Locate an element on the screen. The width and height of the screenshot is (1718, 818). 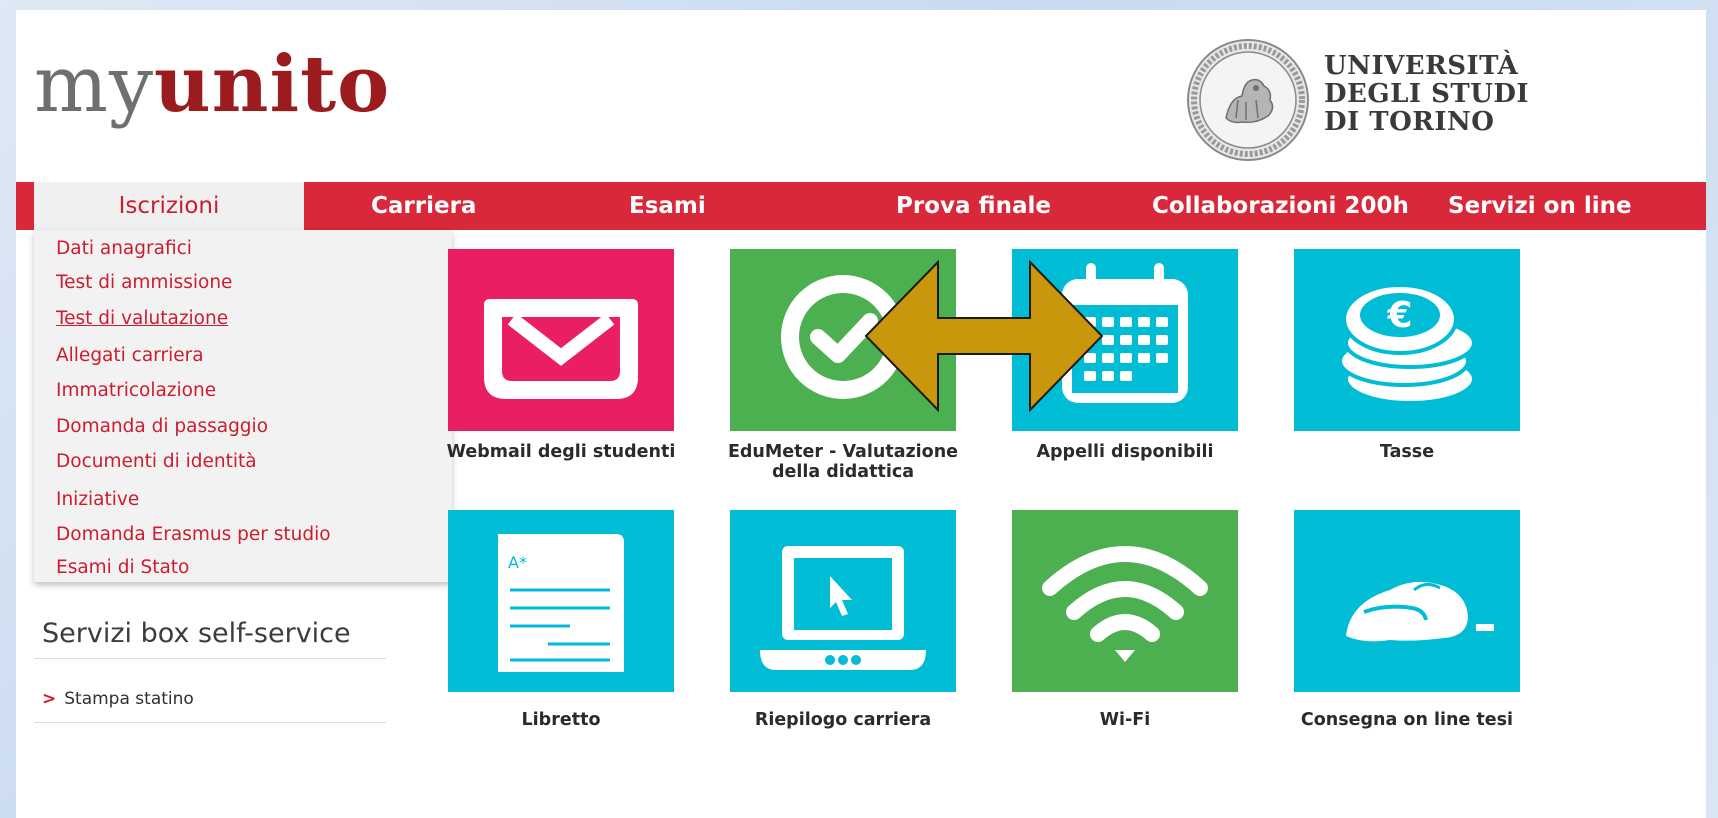
nav-carriera: Carriera is located at coordinates (423, 206).